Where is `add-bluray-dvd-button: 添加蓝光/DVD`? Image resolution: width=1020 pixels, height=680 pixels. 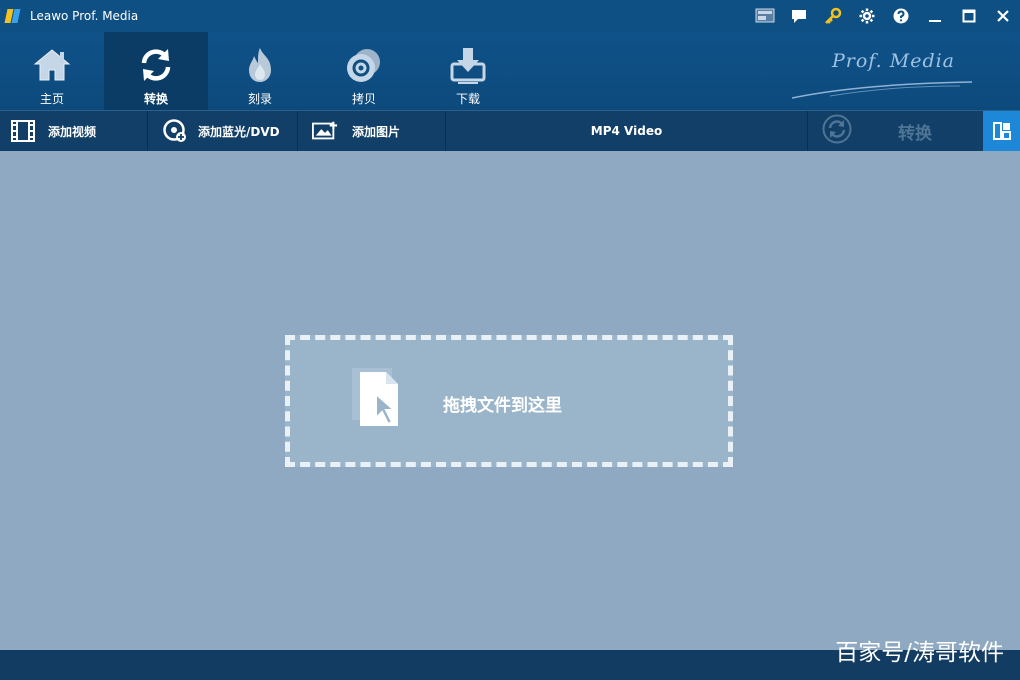 add-bluray-dvd-button: 添加蓝光/DVD is located at coordinates (223, 131).